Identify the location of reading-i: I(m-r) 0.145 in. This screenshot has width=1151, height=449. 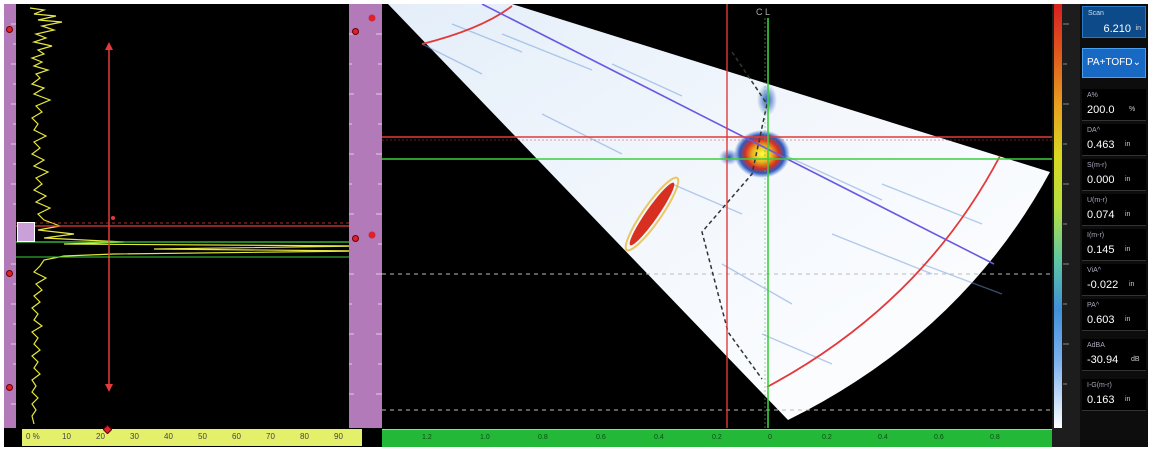
(1114, 245).